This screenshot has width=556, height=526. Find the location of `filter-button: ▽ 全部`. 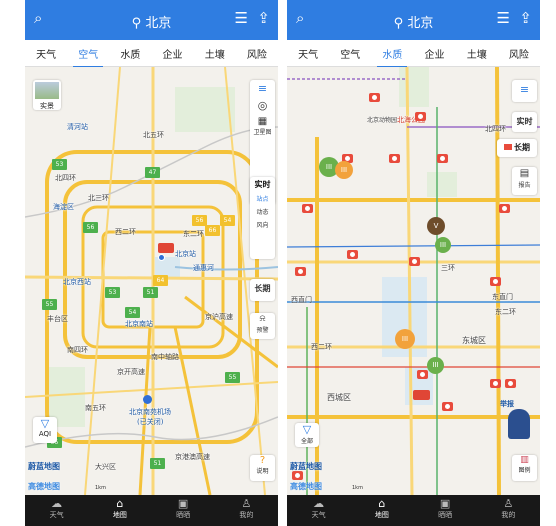

filter-button: ▽ 全部 is located at coordinates (307, 435).